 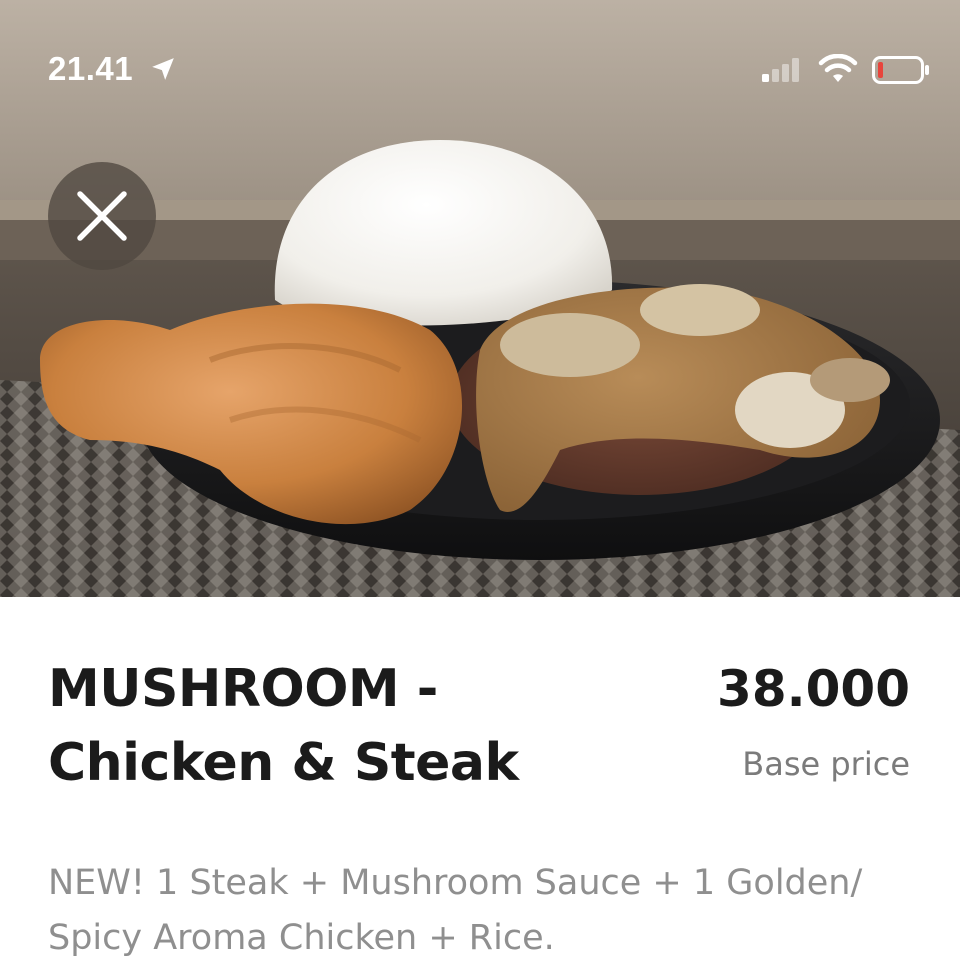 I want to click on location-arrow-icon, so click(x=163, y=69).